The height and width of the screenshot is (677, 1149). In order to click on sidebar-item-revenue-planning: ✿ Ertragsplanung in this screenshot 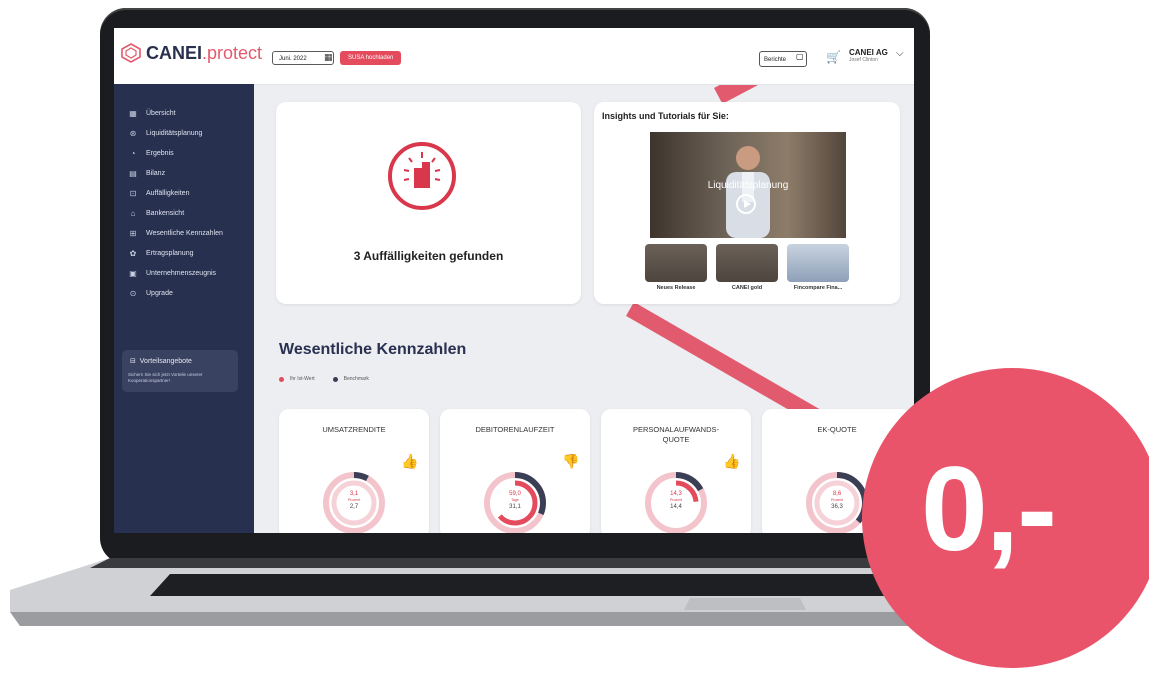, I will do `click(161, 253)`.